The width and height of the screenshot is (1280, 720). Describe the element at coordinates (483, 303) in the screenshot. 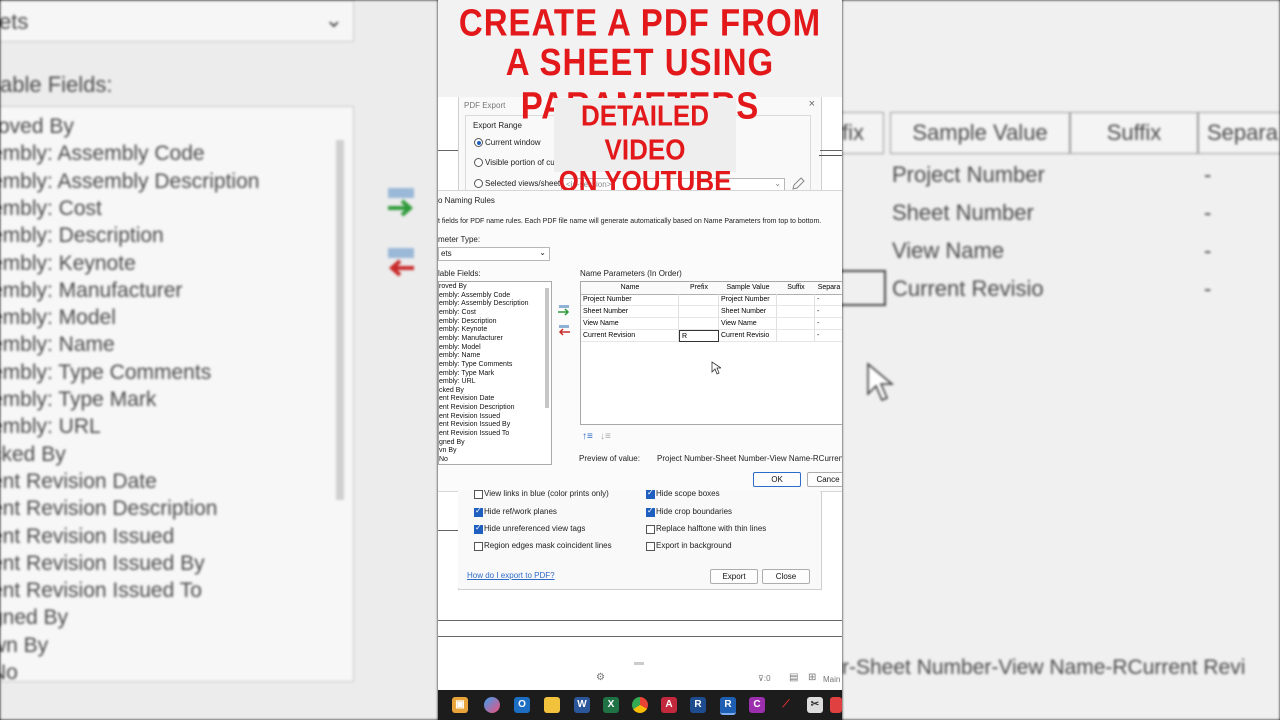

I see `field-list-item: embly: Assembly Description` at that location.